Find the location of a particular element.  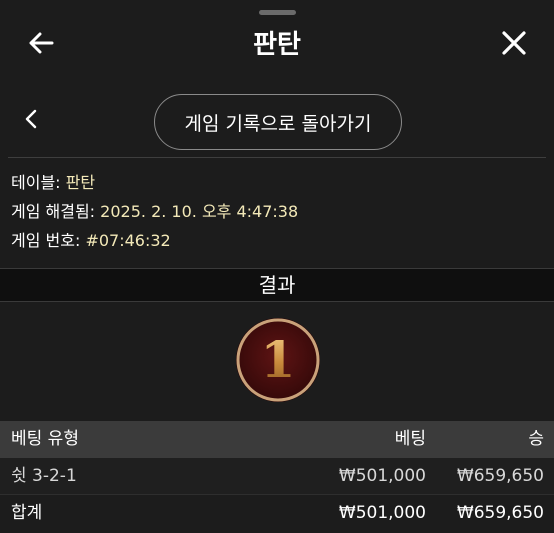

game-number-label: 게임 번호: is located at coordinates (46, 240).